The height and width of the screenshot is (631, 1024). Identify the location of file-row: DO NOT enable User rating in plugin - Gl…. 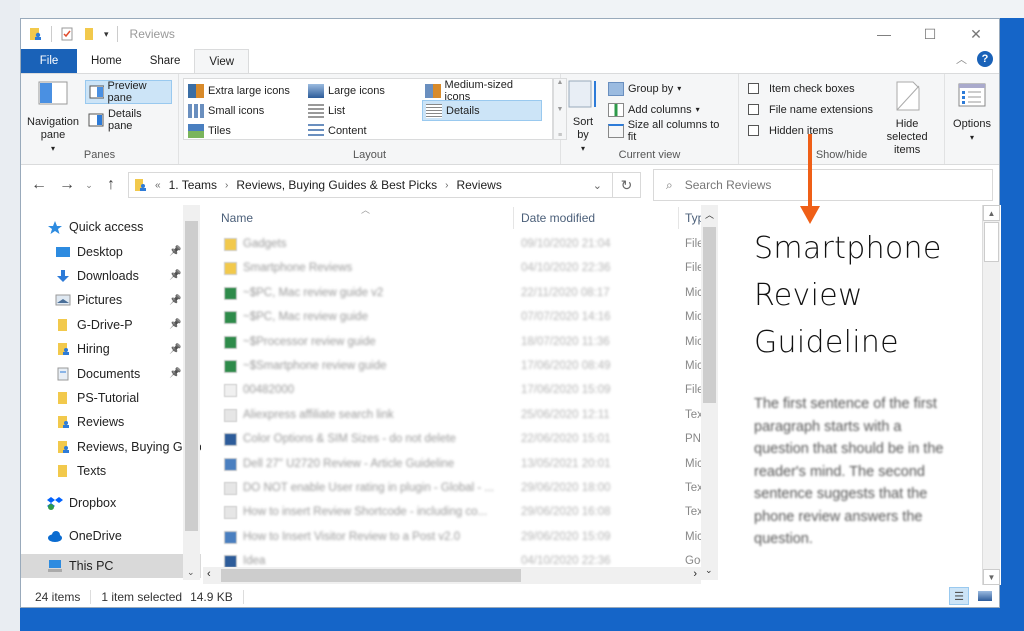
(460, 489).